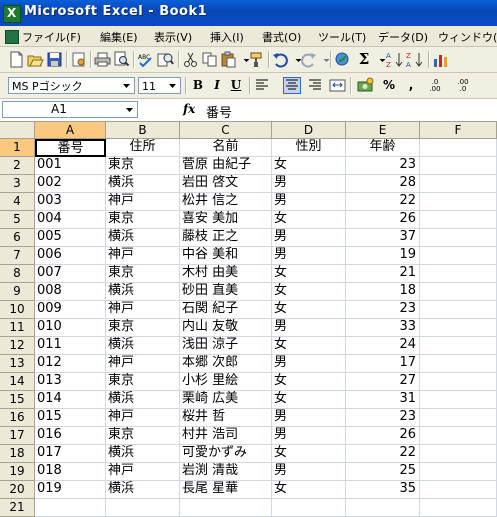 The width and height of the screenshot is (497, 517). I want to click on data-cell: 内山 友敬, so click(226, 328).